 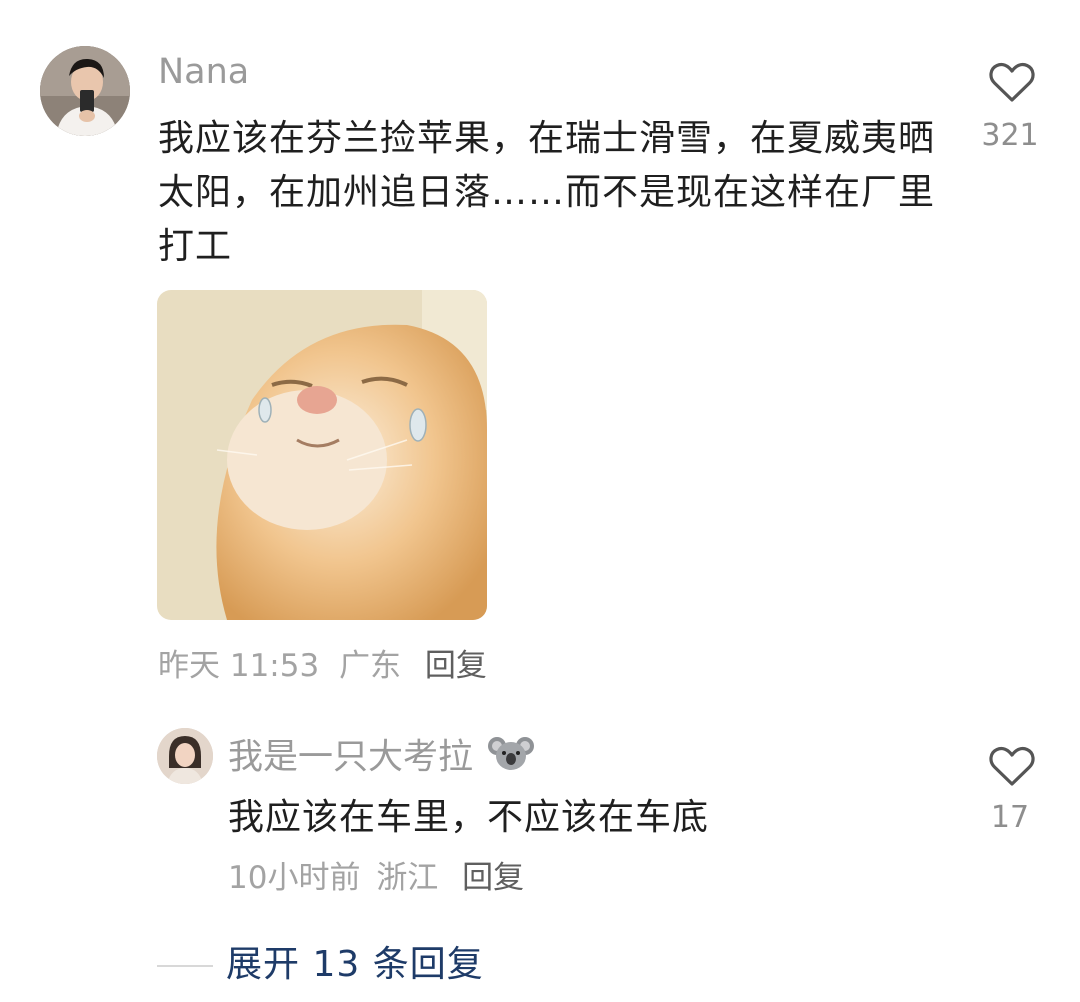 What do you see at coordinates (1010, 135) in the screenshot?
I see `like-count: 321` at bounding box center [1010, 135].